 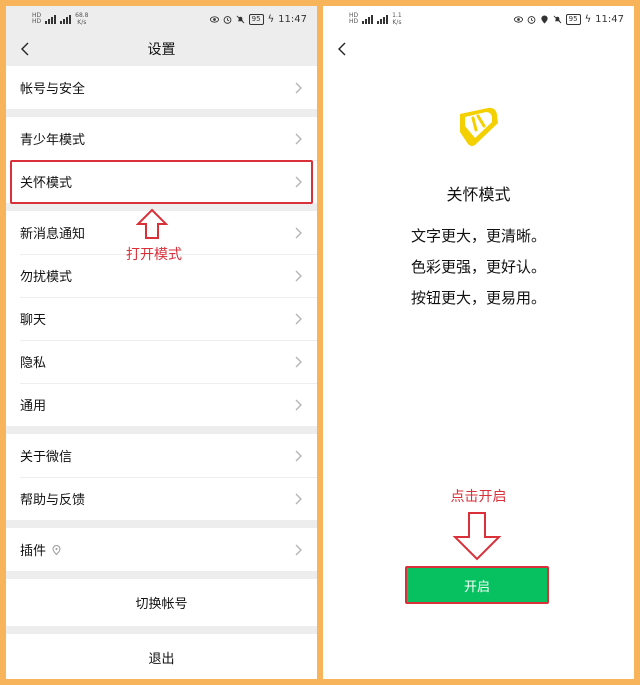 What do you see at coordinates (479, 126) in the screenshot?
I see `care-mode-icon` at bounding box center [479, 126].